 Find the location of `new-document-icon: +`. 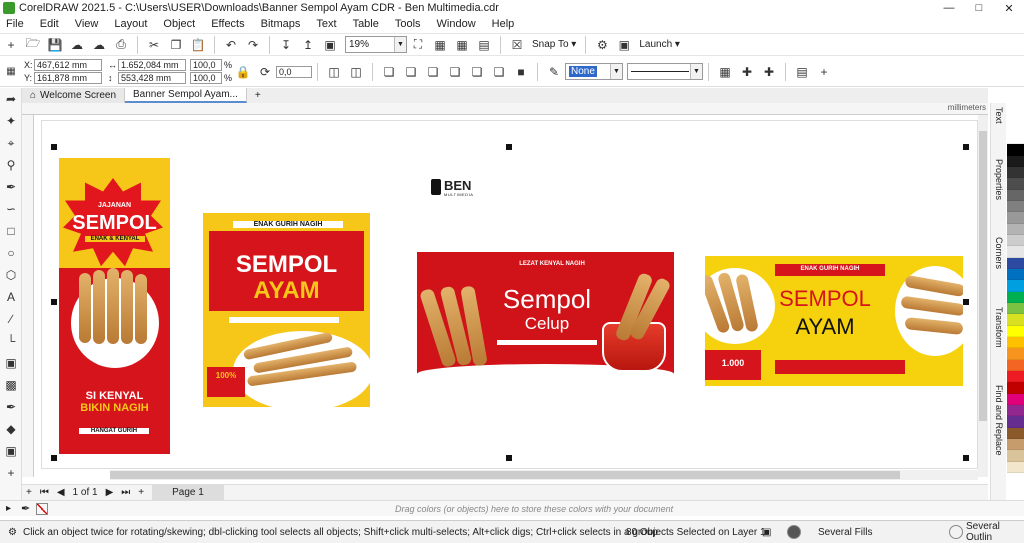

new-document-icon: + is located at coordinates (11, 45).